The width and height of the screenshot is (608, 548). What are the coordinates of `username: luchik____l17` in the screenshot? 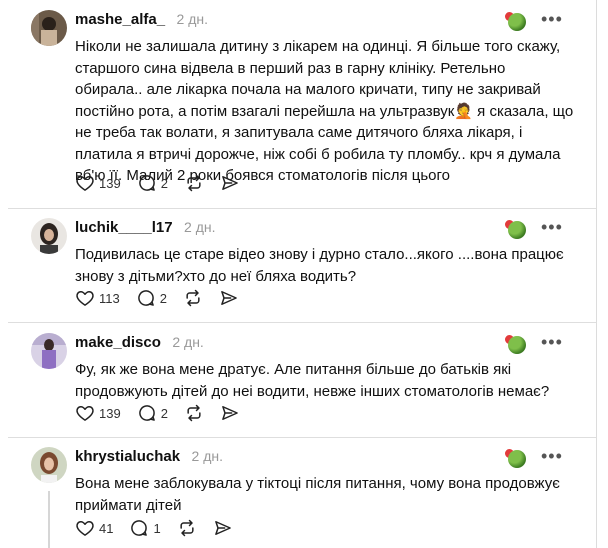 It's located at (124, 227).